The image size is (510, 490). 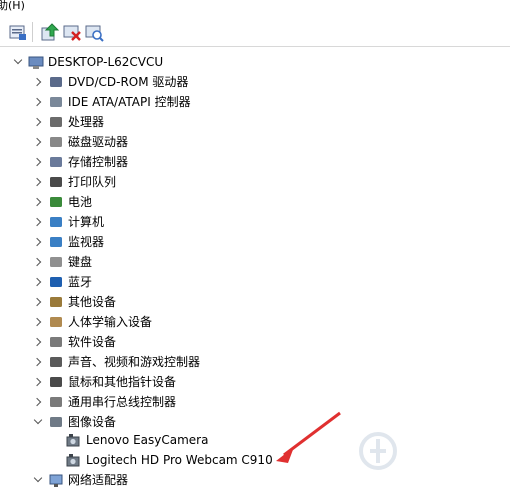 I want to click on category-label: 键盘, so click(x=80, y=262).